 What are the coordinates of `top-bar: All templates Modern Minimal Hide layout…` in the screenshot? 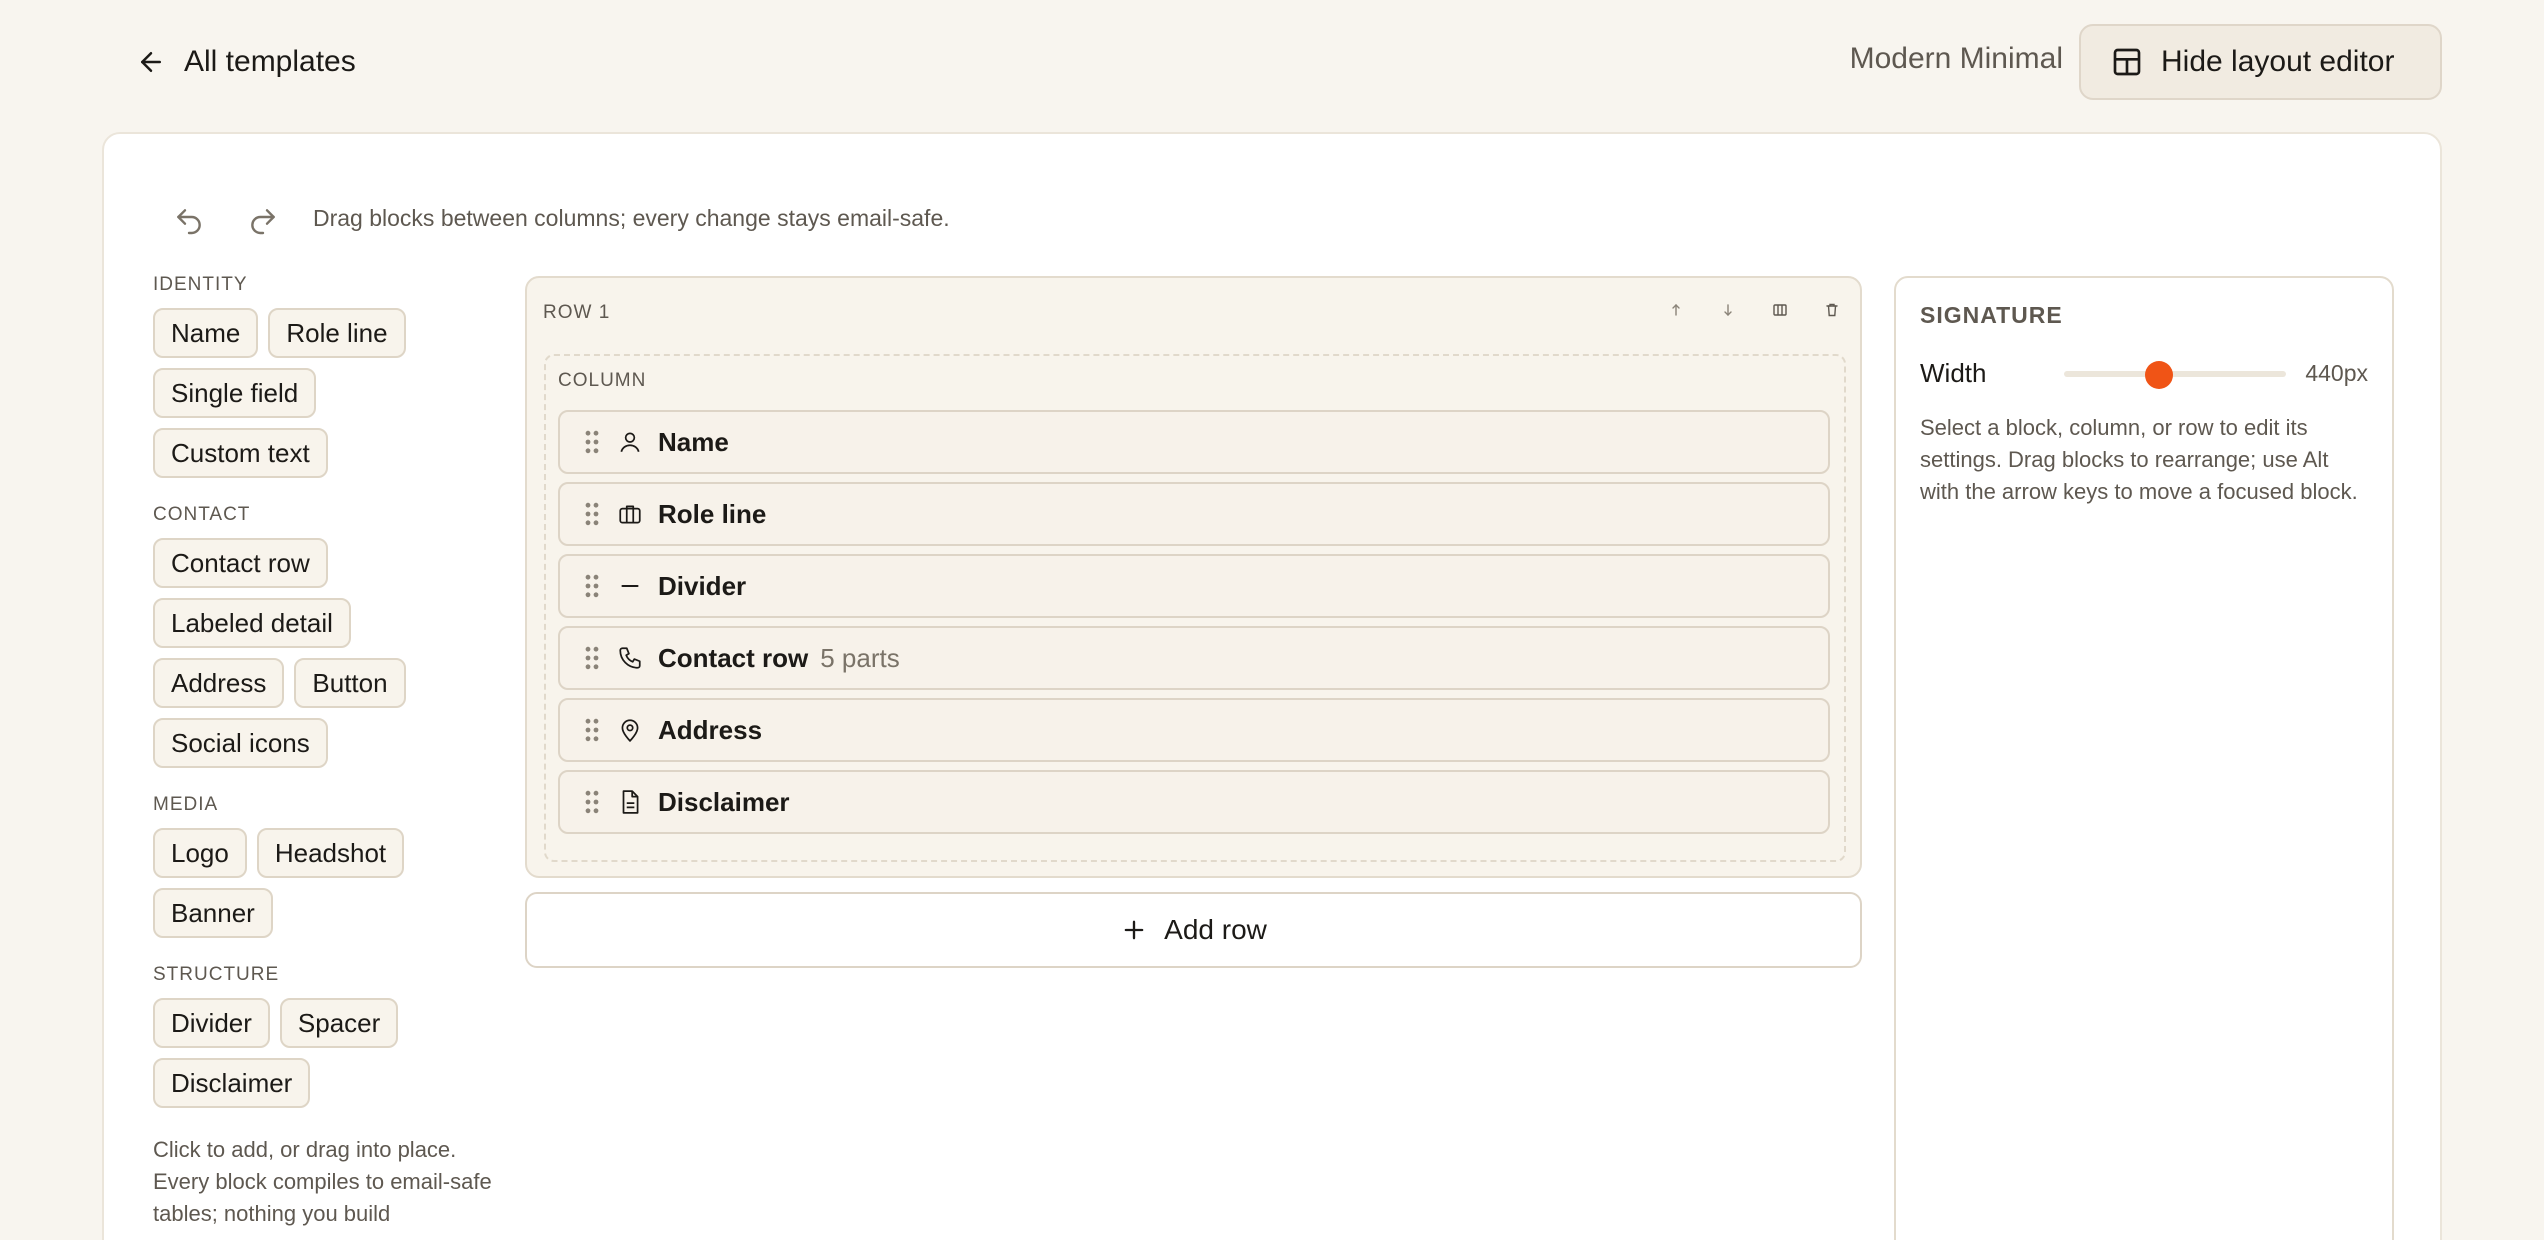 It's located at (1272, 62).